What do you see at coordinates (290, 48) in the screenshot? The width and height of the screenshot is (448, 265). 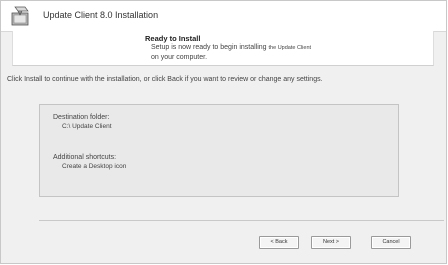 I see `subtitle-app-name: the Update Client` at bounding box center [290, 48].